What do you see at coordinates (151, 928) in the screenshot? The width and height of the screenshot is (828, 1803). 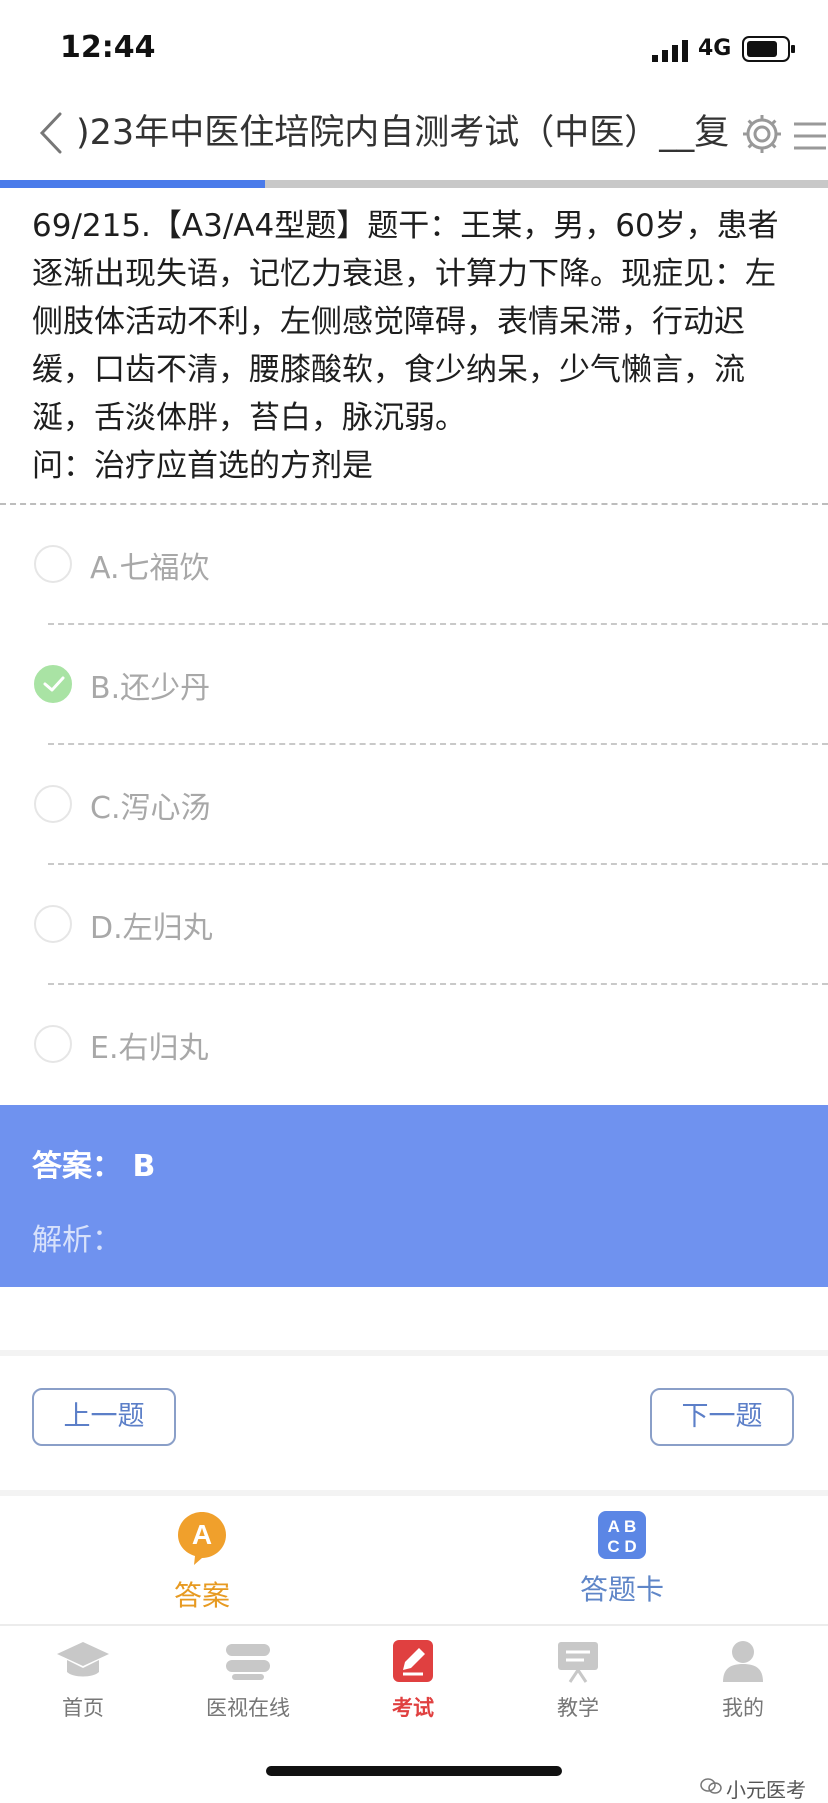 I see `option-label: D.左归丸` at bounding box center [151, 928].